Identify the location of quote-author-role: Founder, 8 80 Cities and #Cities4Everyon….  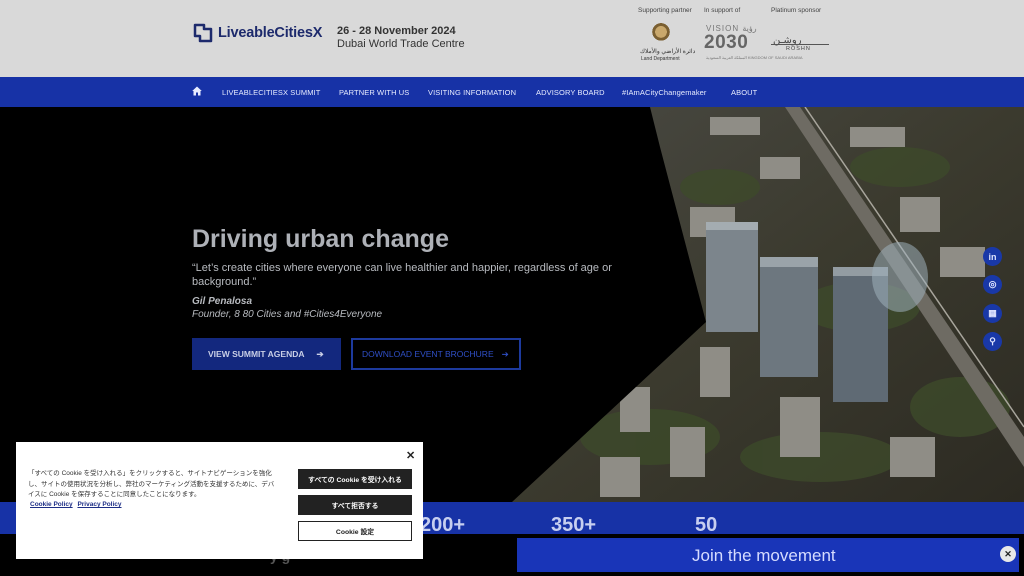
(287, 314).